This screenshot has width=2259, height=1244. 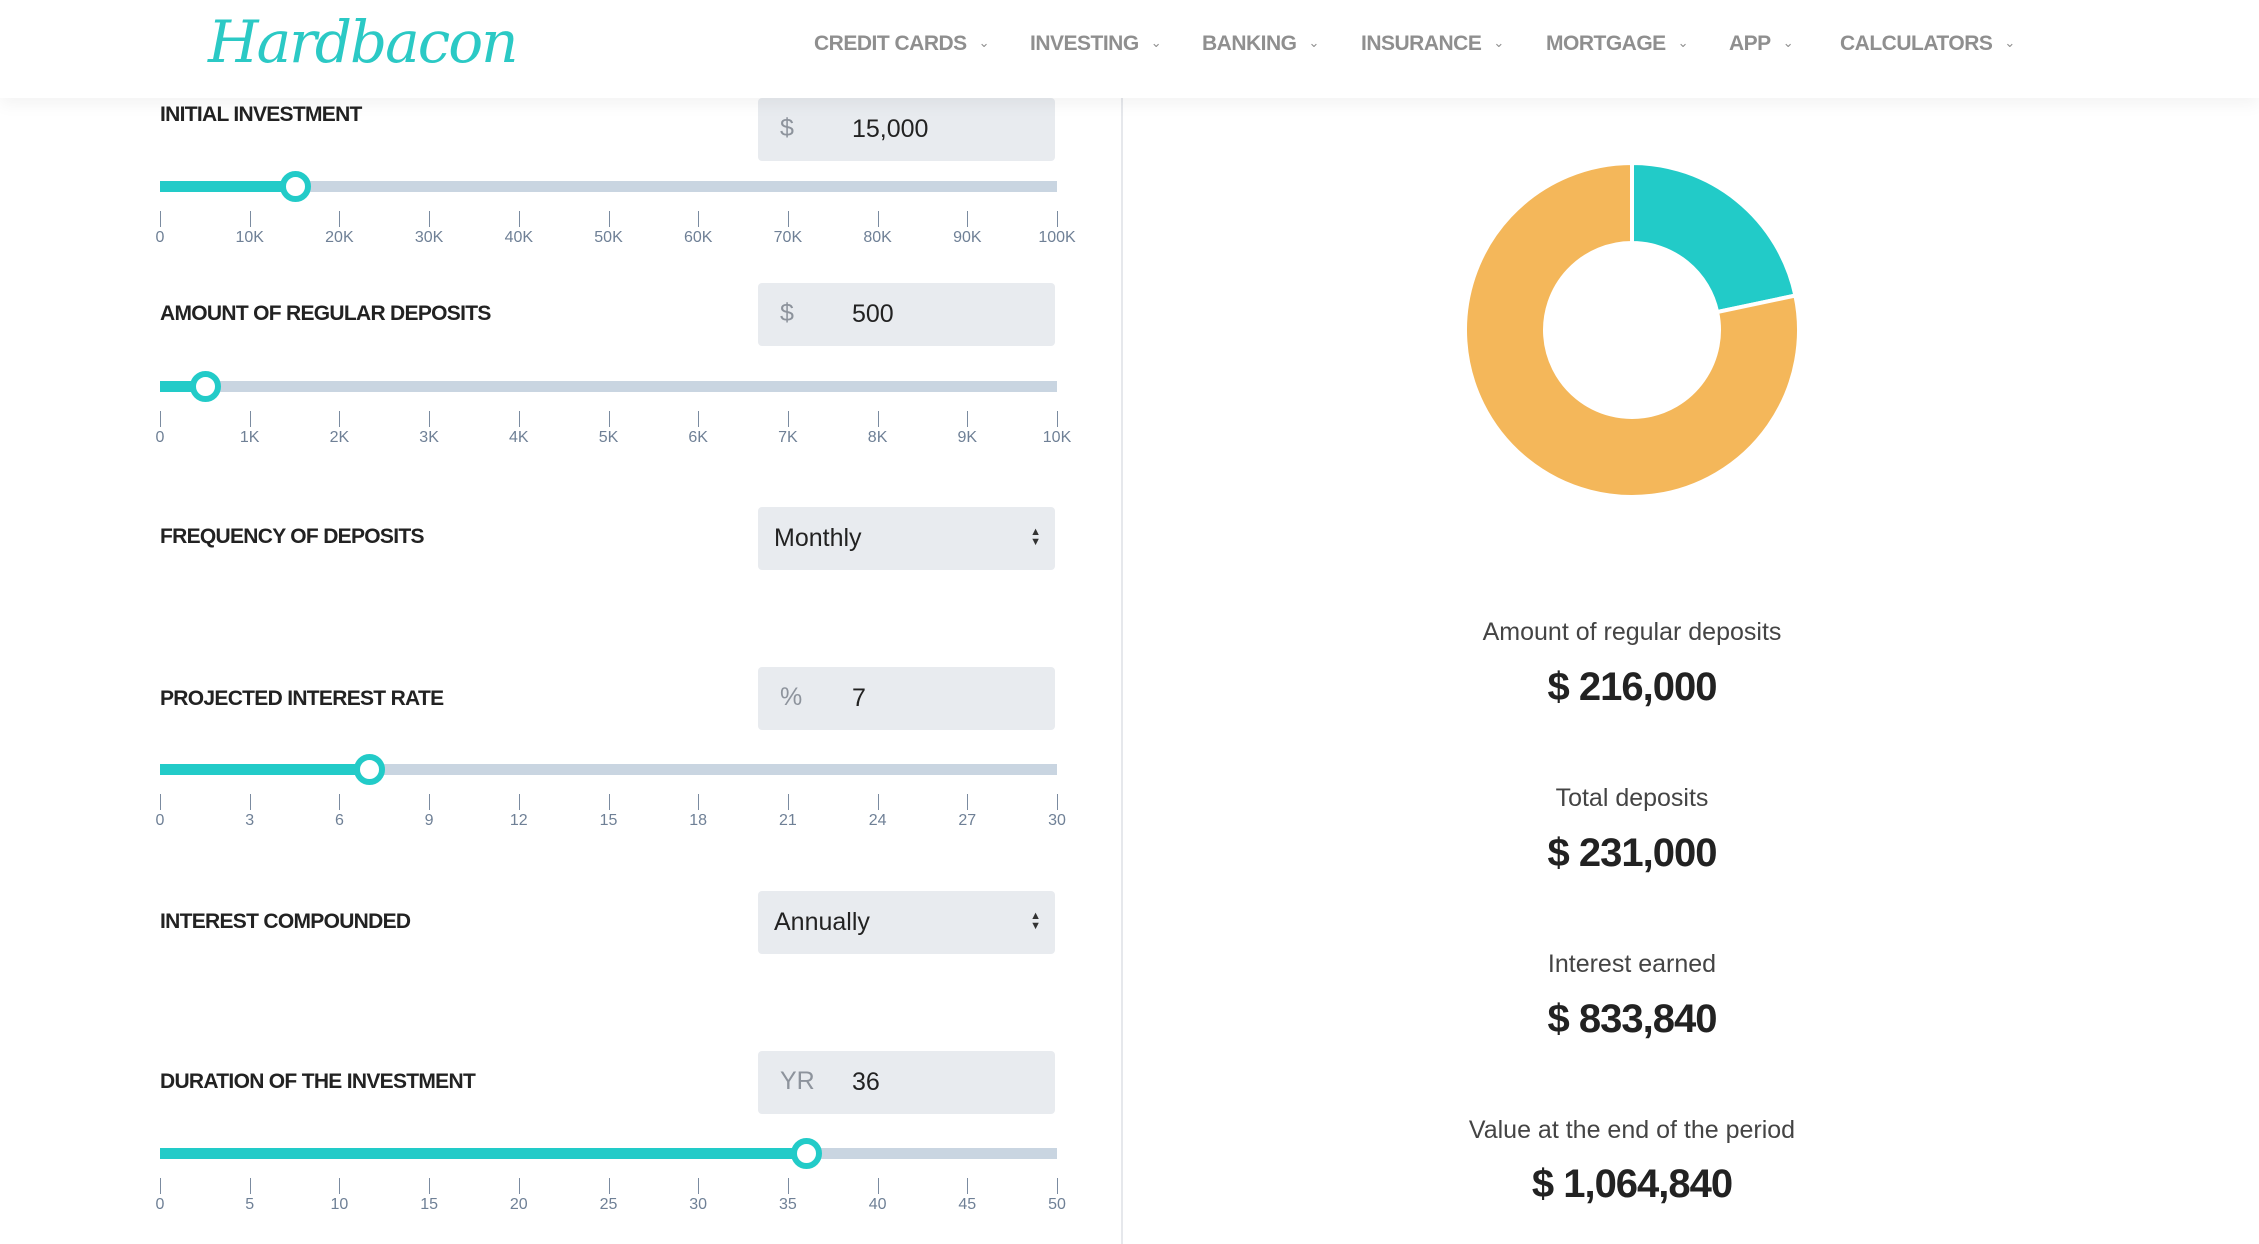 I want to click on tick-label: 50, so click(x=1057, y=1204).